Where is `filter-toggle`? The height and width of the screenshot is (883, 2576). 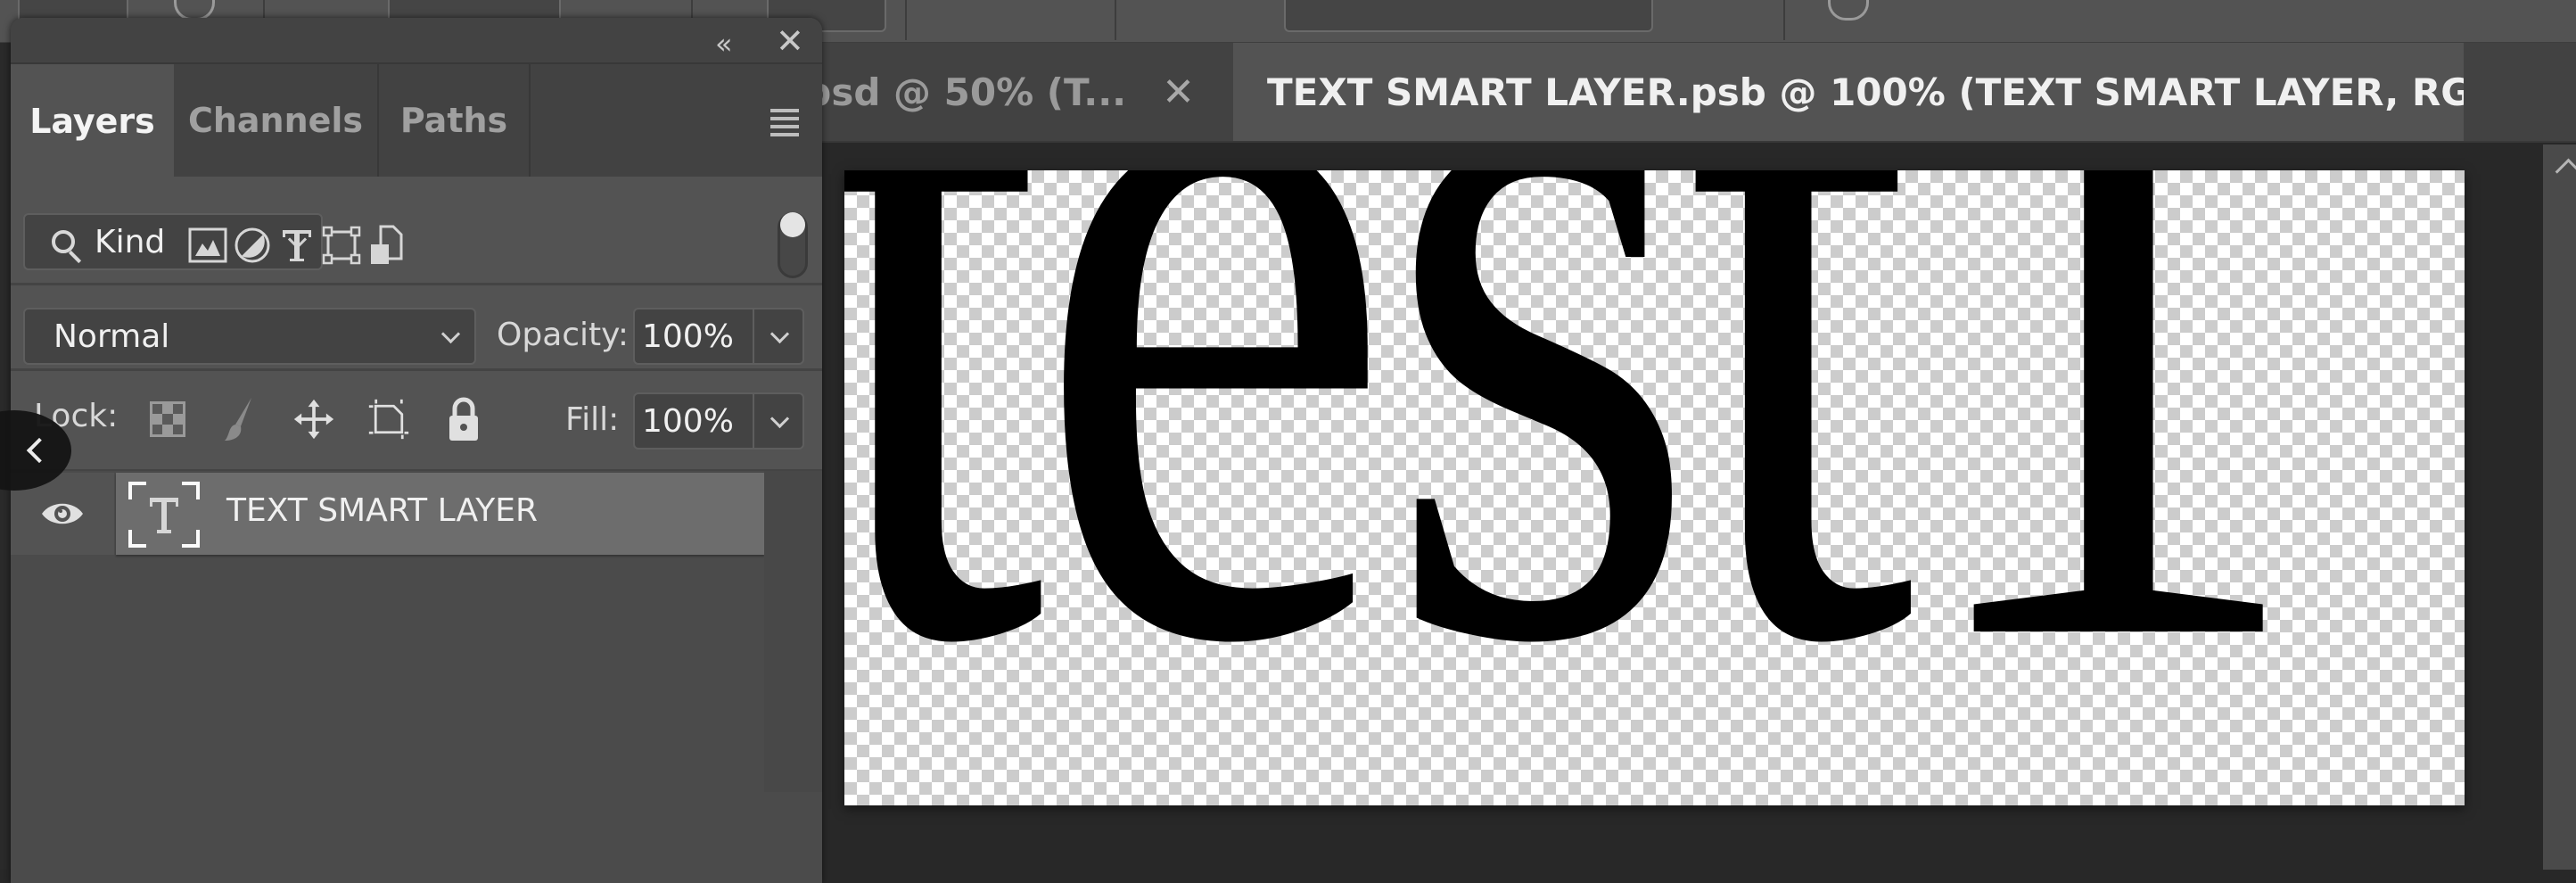
filter-toggle is located at coordinates (793, 245).